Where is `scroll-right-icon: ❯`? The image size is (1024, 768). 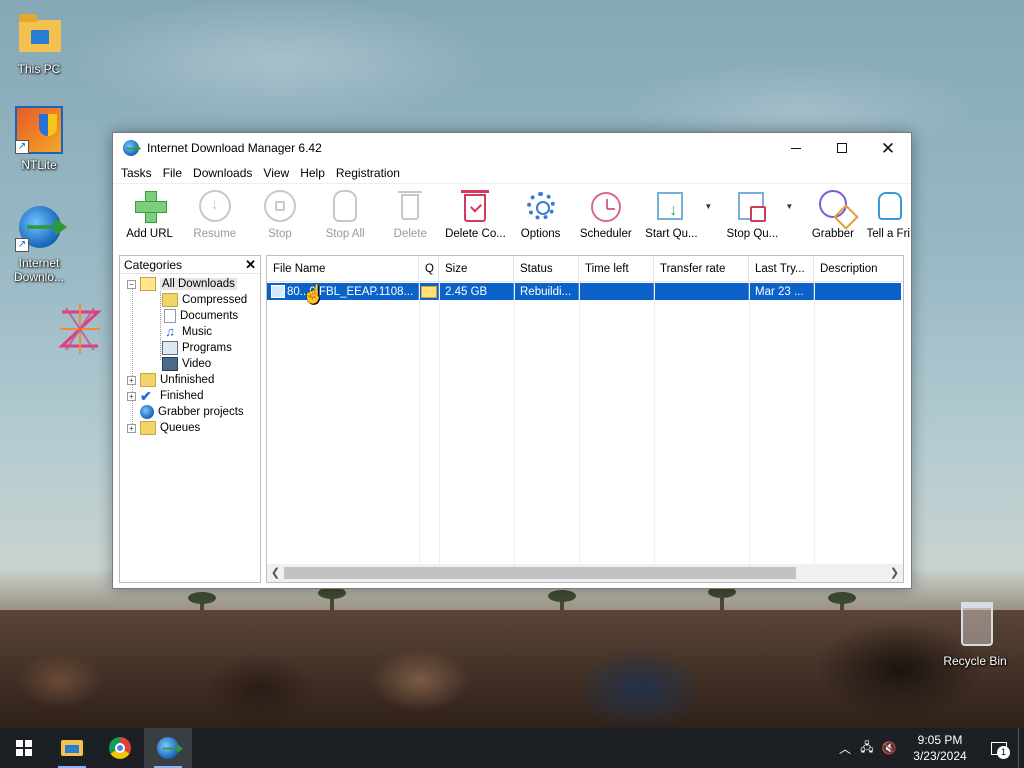 scroll-right-icon: ❯ is located at coordinates (894, 573).